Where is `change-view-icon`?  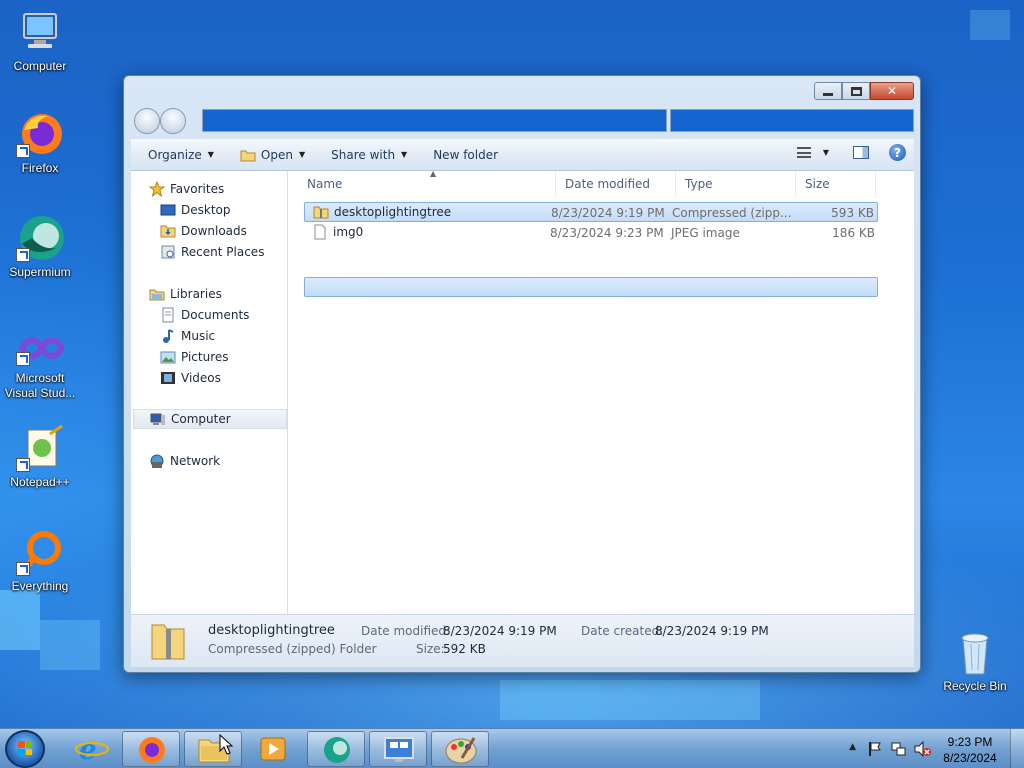 change-view-icon is located at coordinates (803, 152).